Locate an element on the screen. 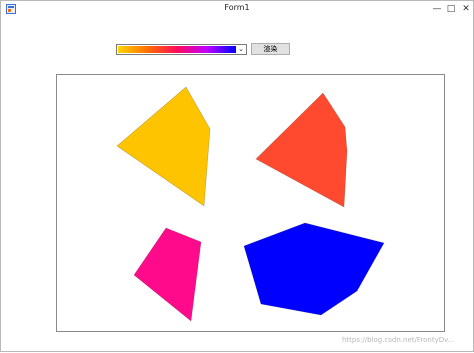  orange-red-polygon is located at coordinates (301, 150).